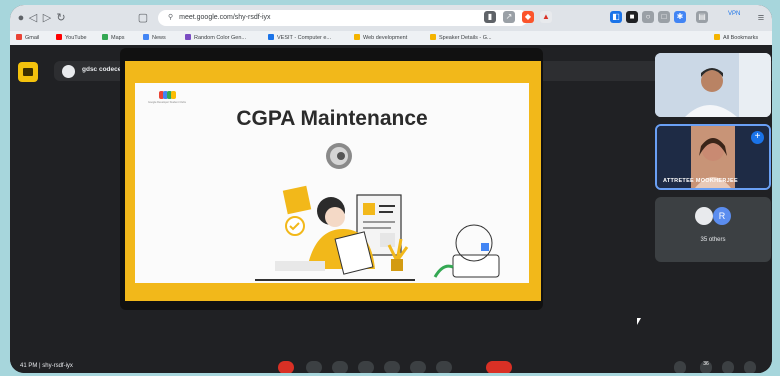  What do you see at coordinates (71, 37) in the screenshot?
I see `bookmark-youtube: YouTube` at bounding box center [71, 37].